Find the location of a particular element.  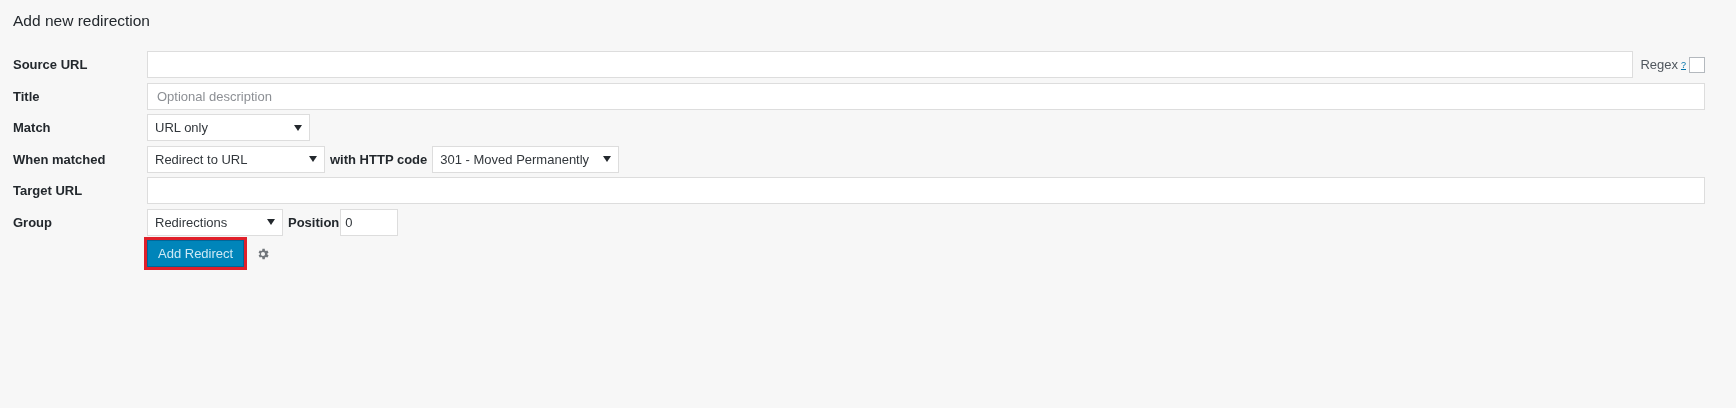

field-label: with HTTP code is located at coordinates (379, 159).